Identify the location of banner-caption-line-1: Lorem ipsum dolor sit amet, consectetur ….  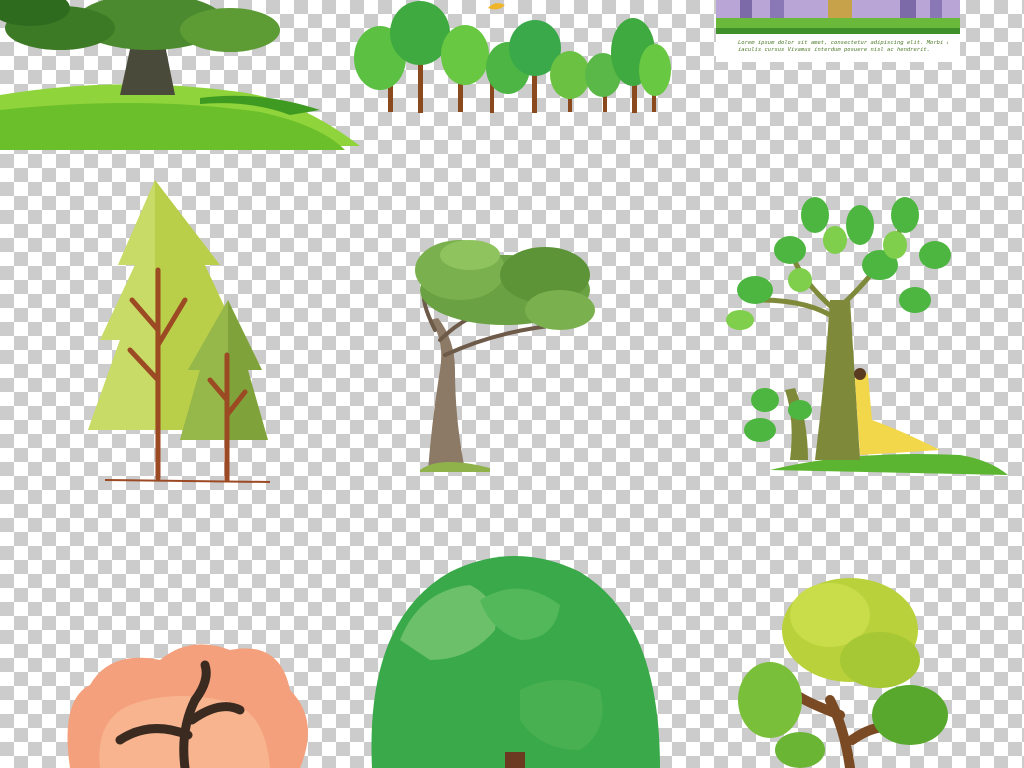
(843, 43).